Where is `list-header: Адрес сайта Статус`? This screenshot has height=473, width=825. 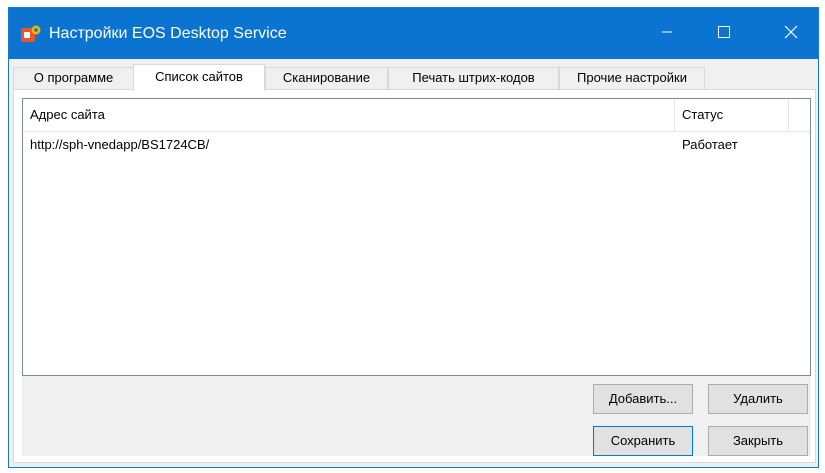 list-header: Адрес сайта Статус is located at coordinates (416, 115).